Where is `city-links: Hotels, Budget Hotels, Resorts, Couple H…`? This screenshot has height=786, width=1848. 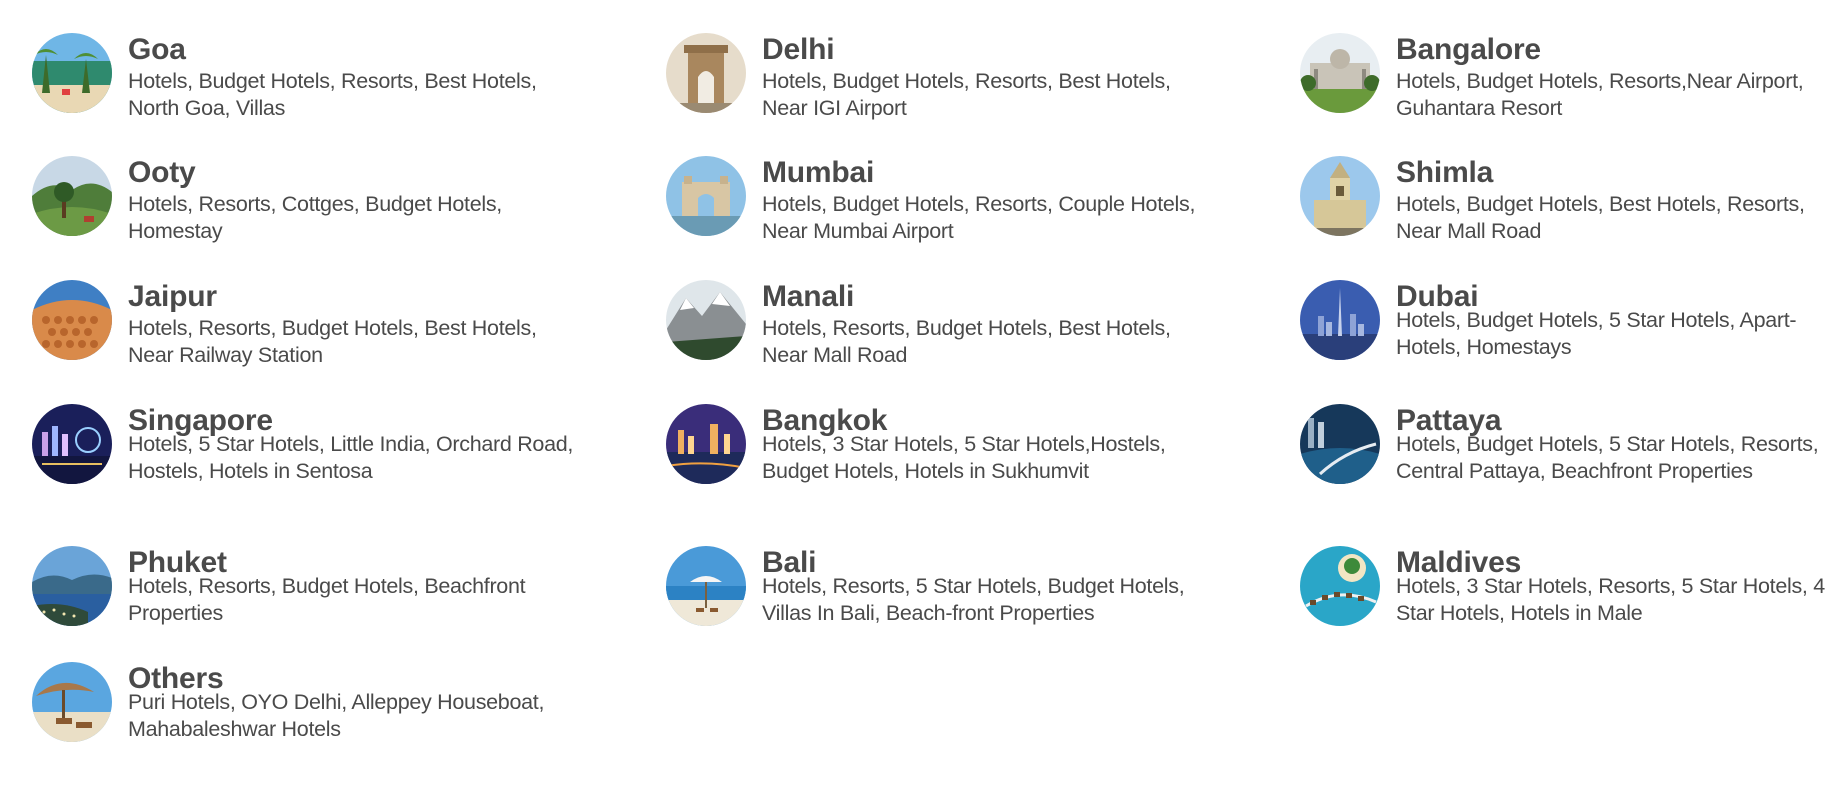 city-links: Hotels, Budget Hotels, Resorts, Couple H… is located at coordinates (990, 218).